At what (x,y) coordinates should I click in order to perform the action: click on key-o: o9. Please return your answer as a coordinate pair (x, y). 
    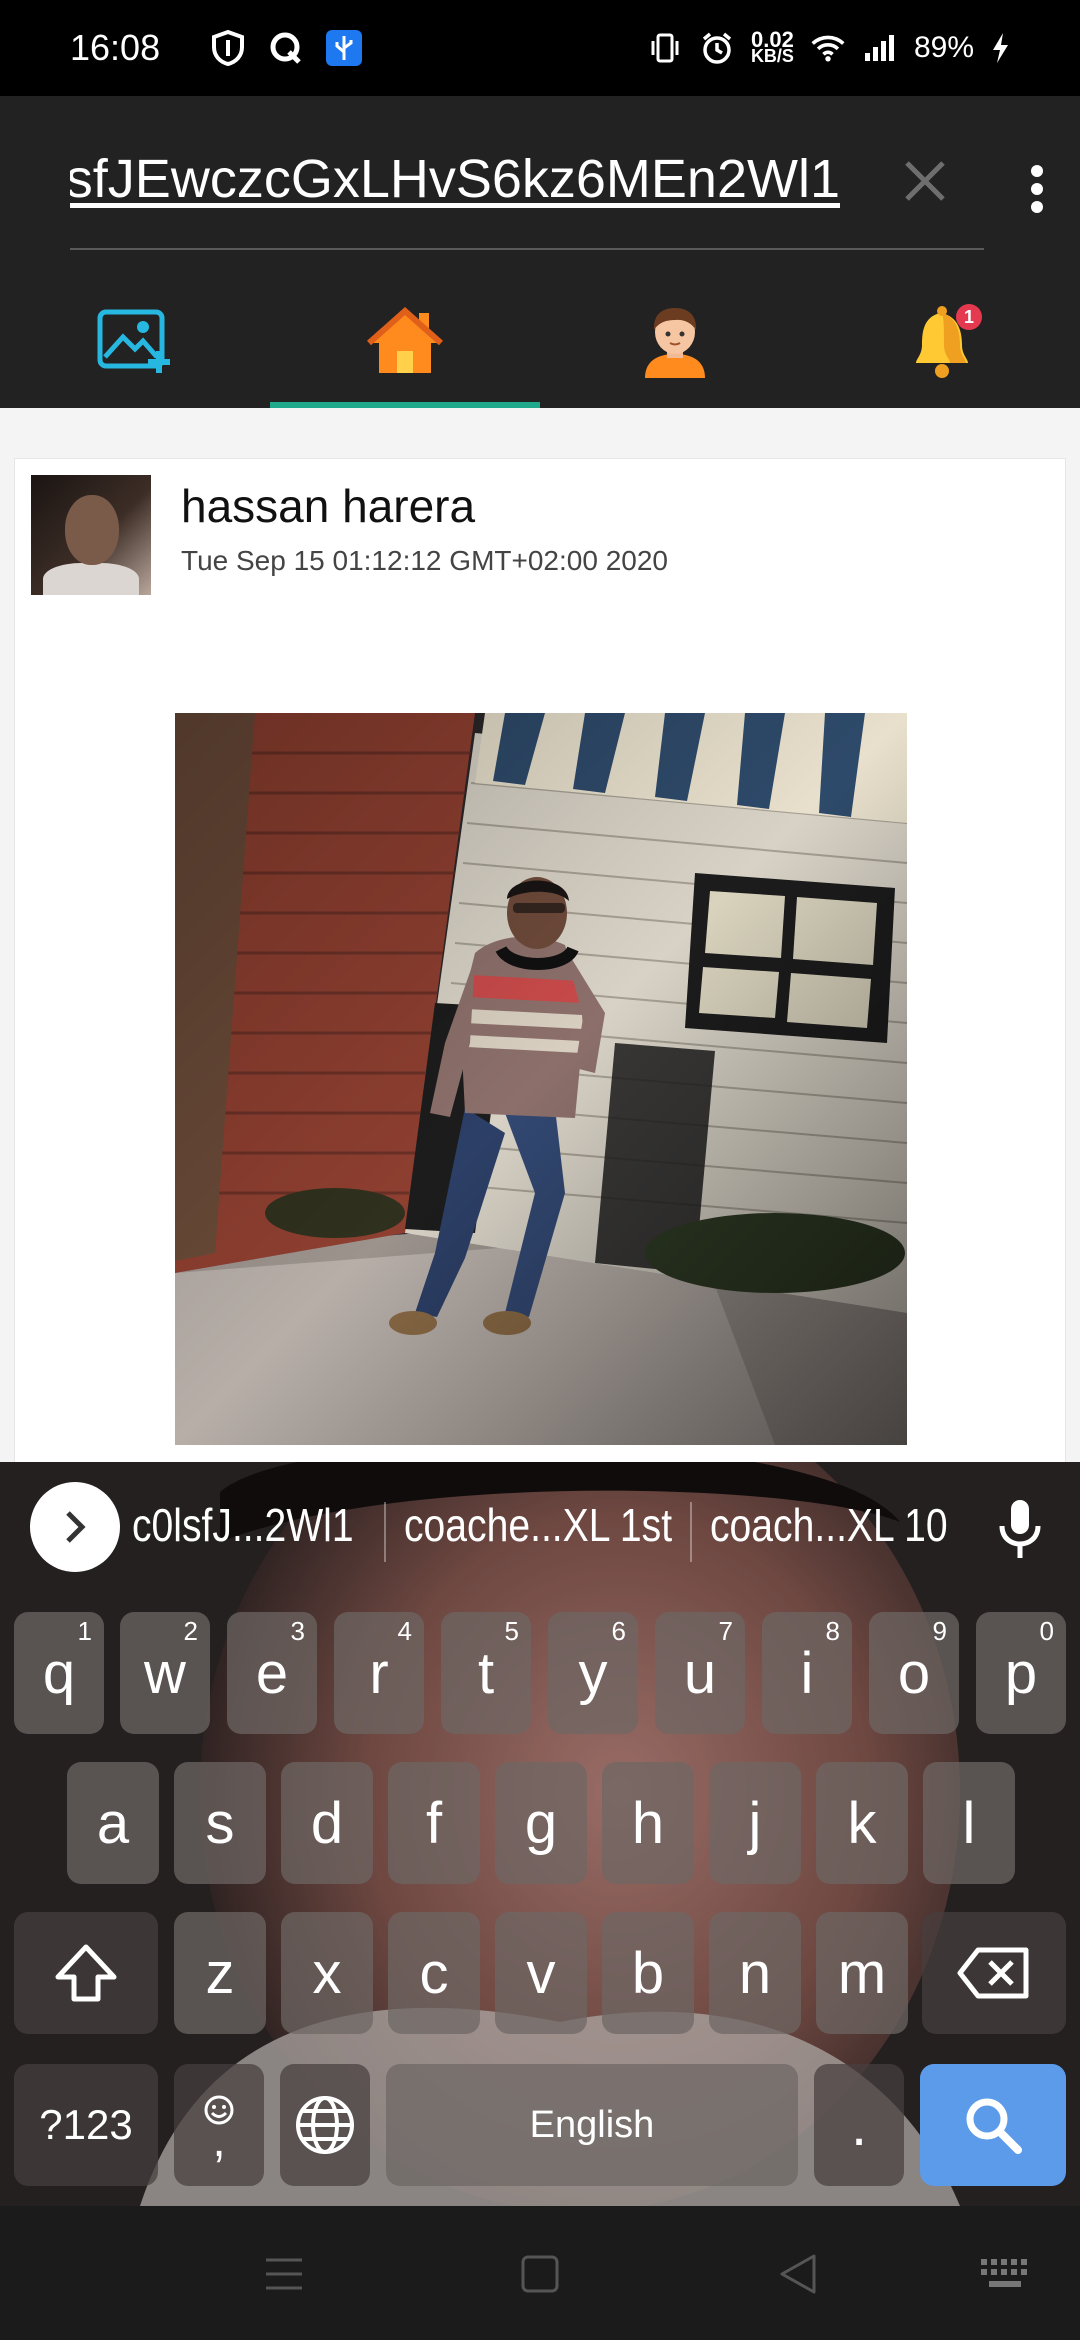
    Looking at the image, I should click on (914, 1673).